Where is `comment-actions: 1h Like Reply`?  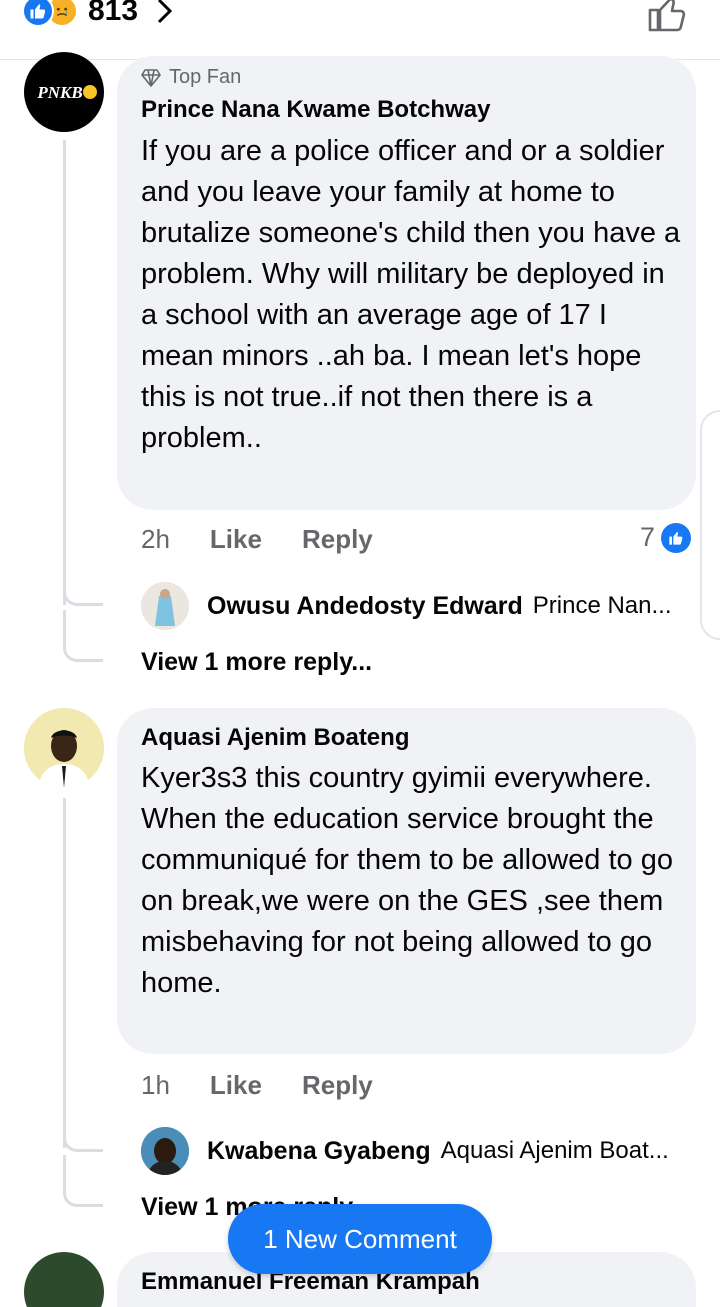
comment-actions: 1h Like Reply is located at coordinates (257, 1085).